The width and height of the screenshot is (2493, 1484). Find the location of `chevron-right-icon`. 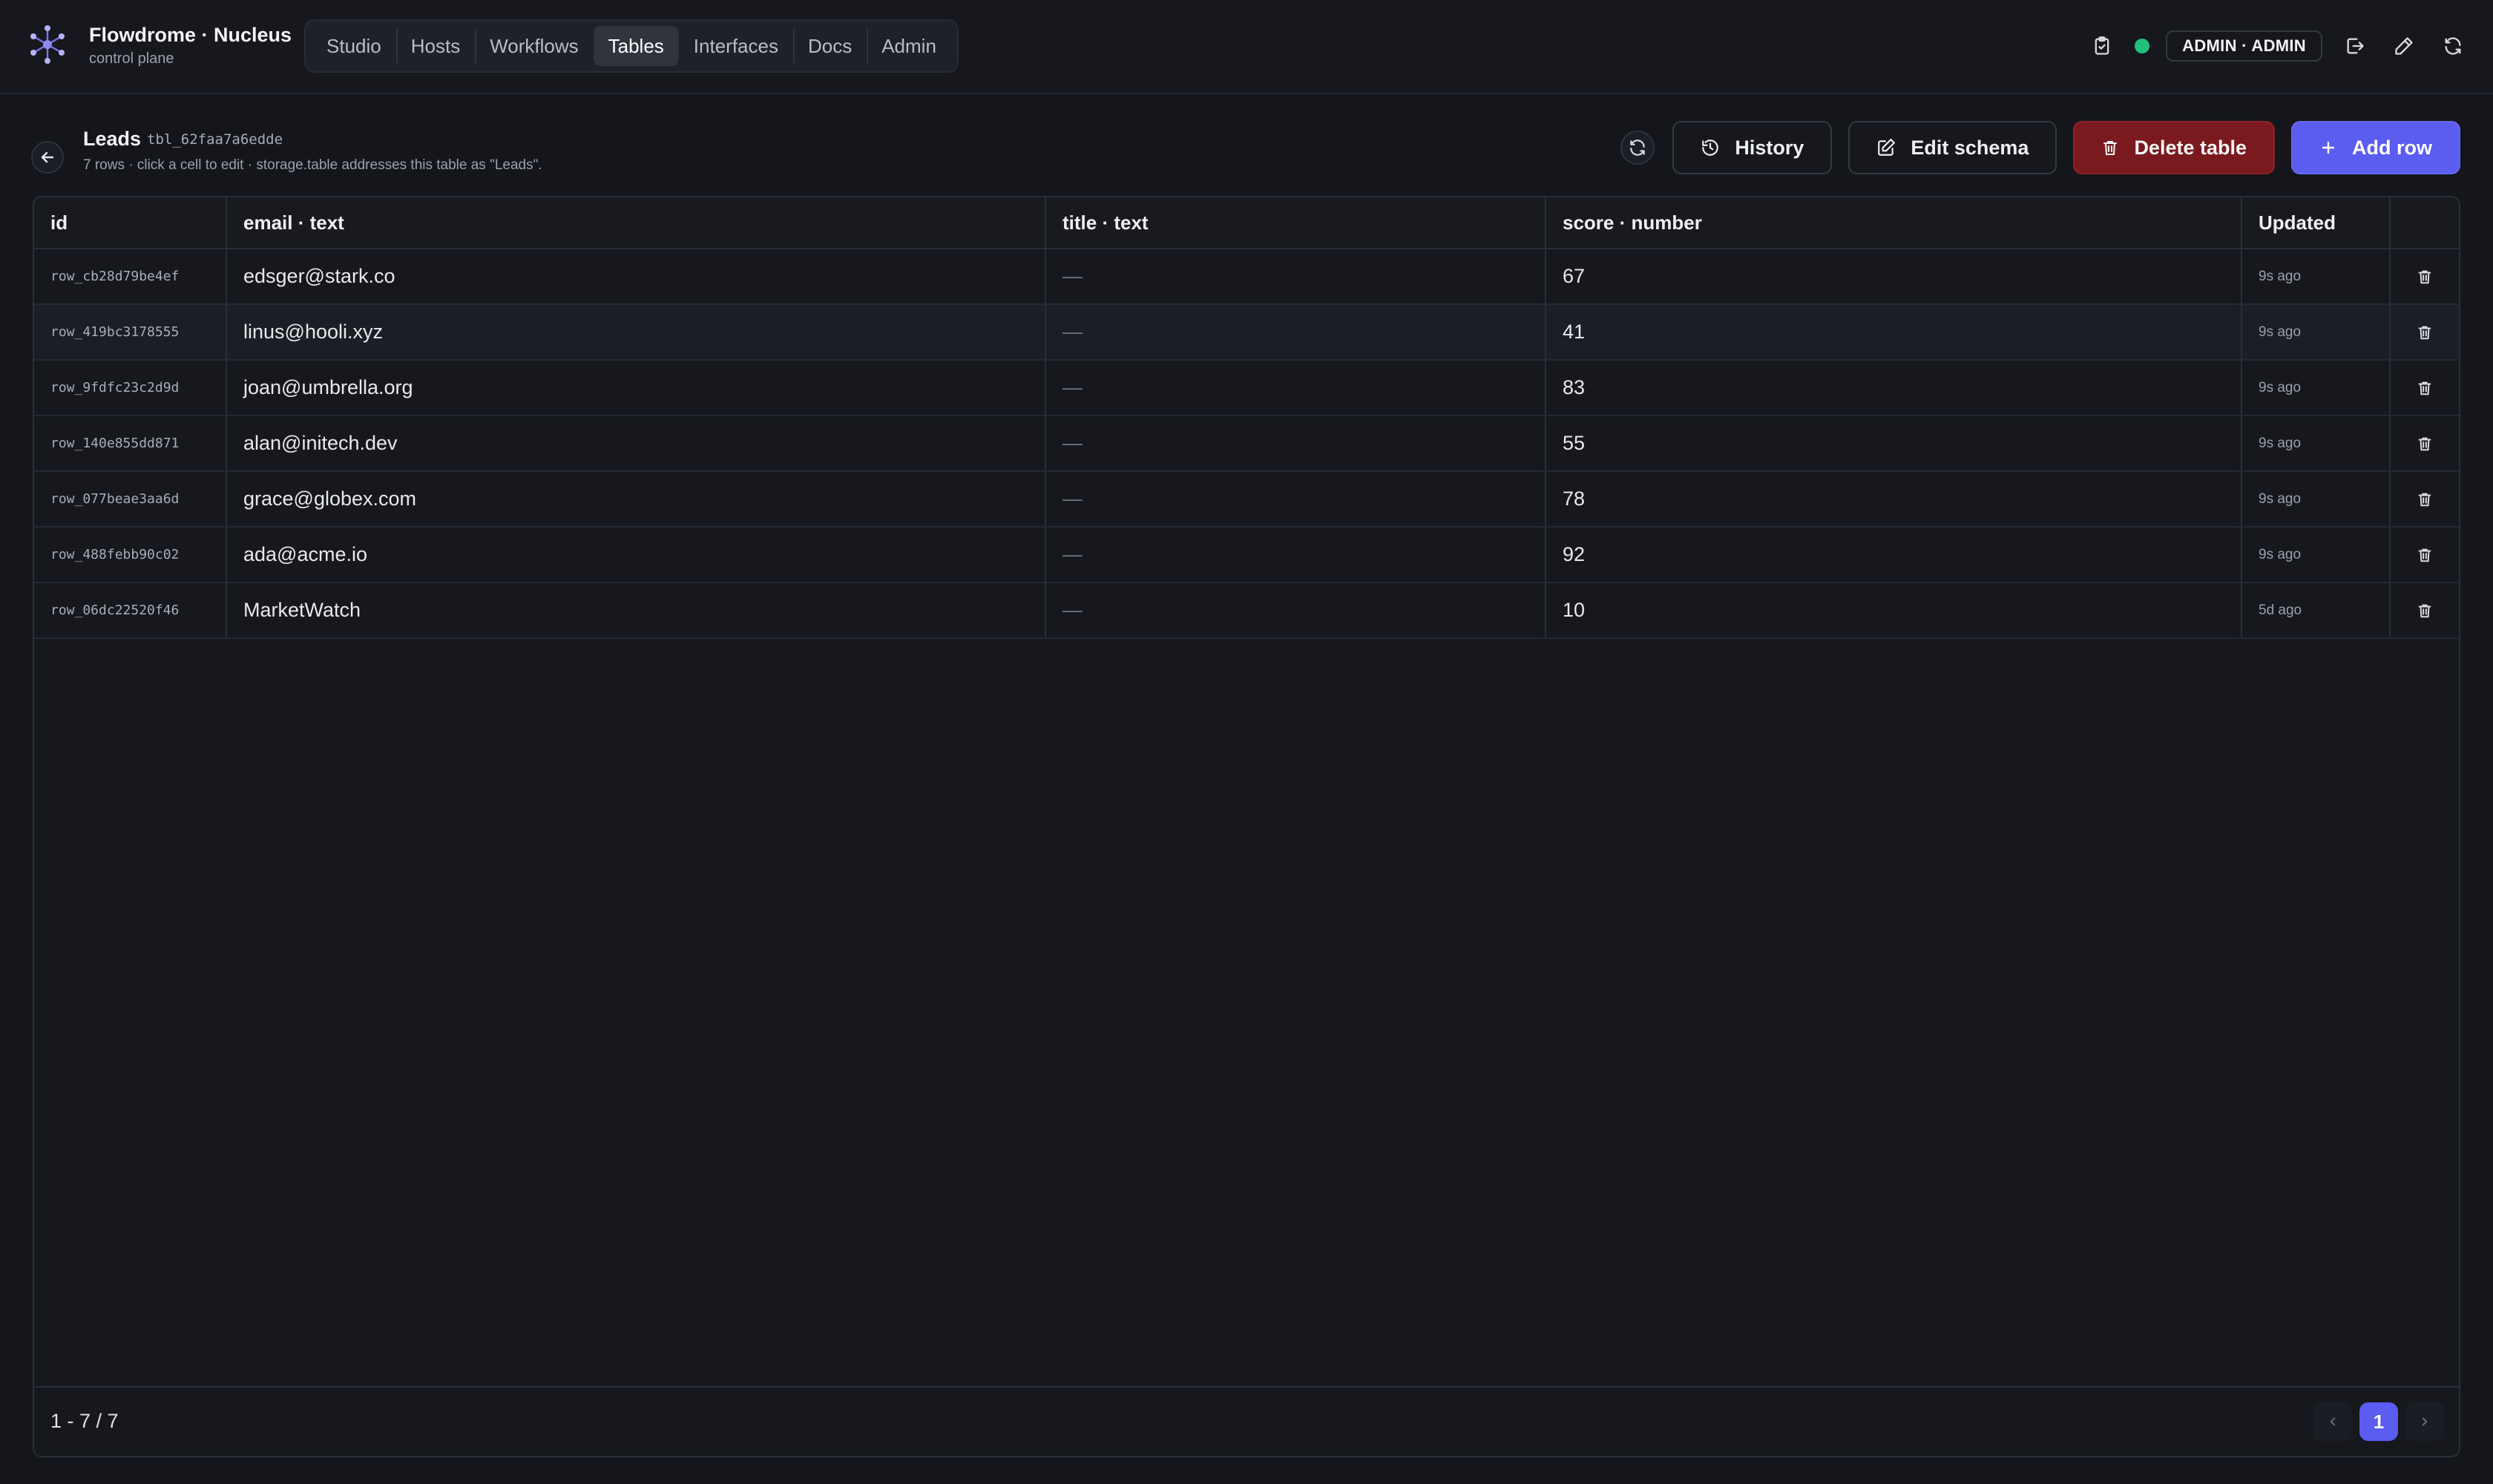

chevron-right-icon is located at coordinates (2425, 1421).